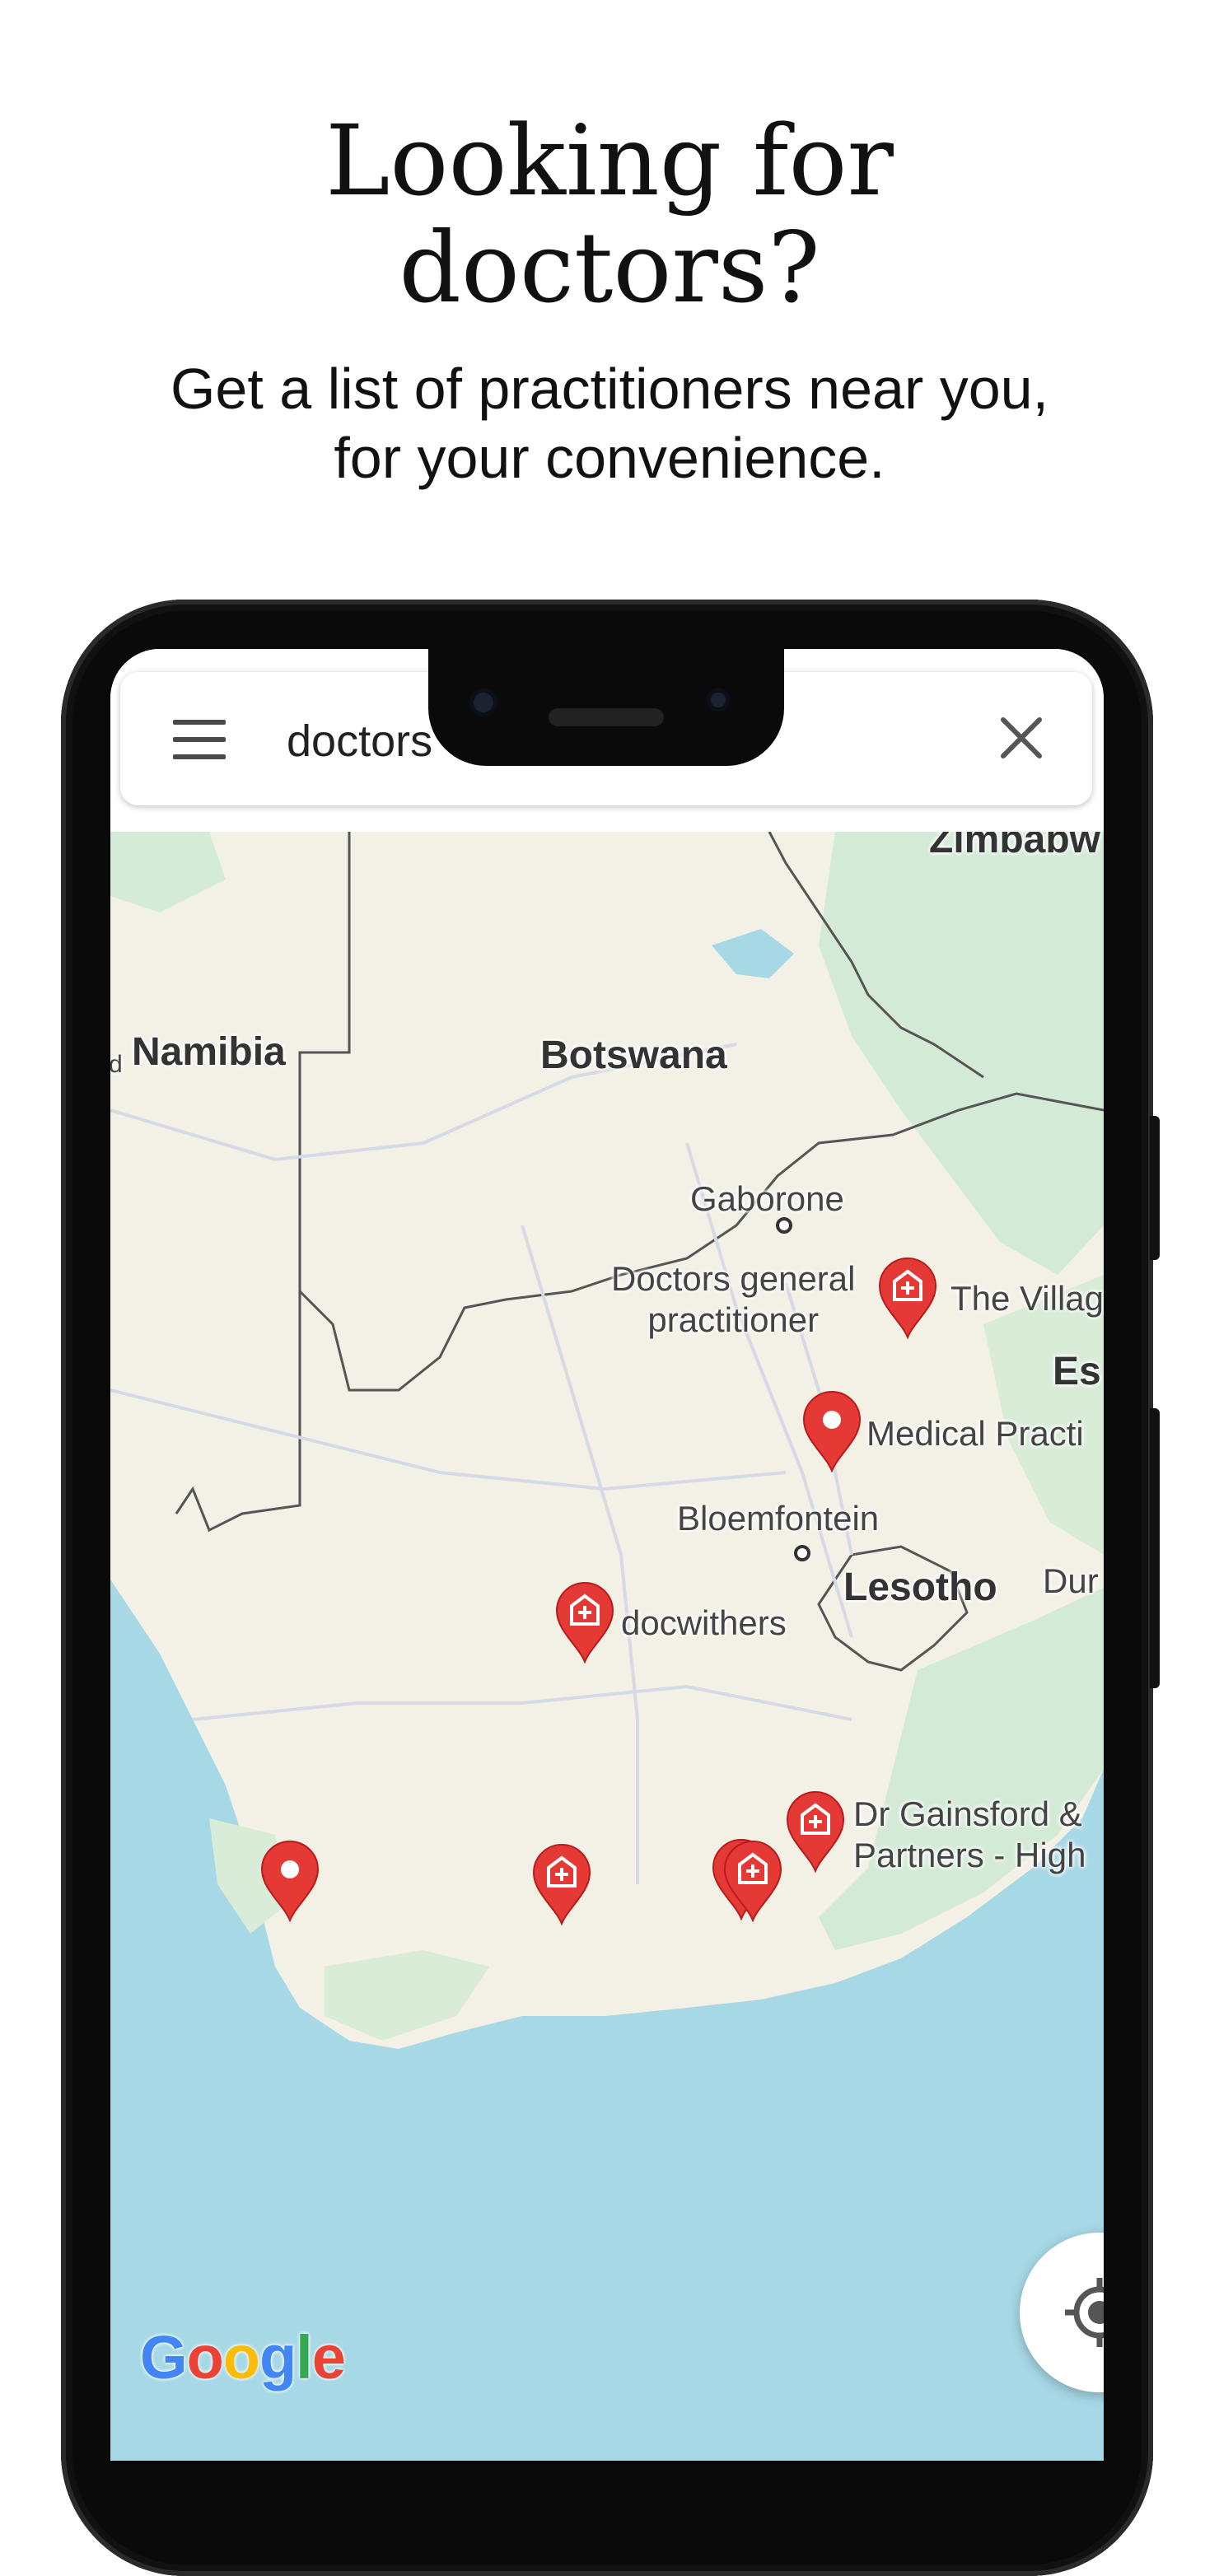  What do you see at coordinates (609, 458) in the screenshot?
I see `subtitle-line-2: for your convenience.` at bounding box center [609, 458].